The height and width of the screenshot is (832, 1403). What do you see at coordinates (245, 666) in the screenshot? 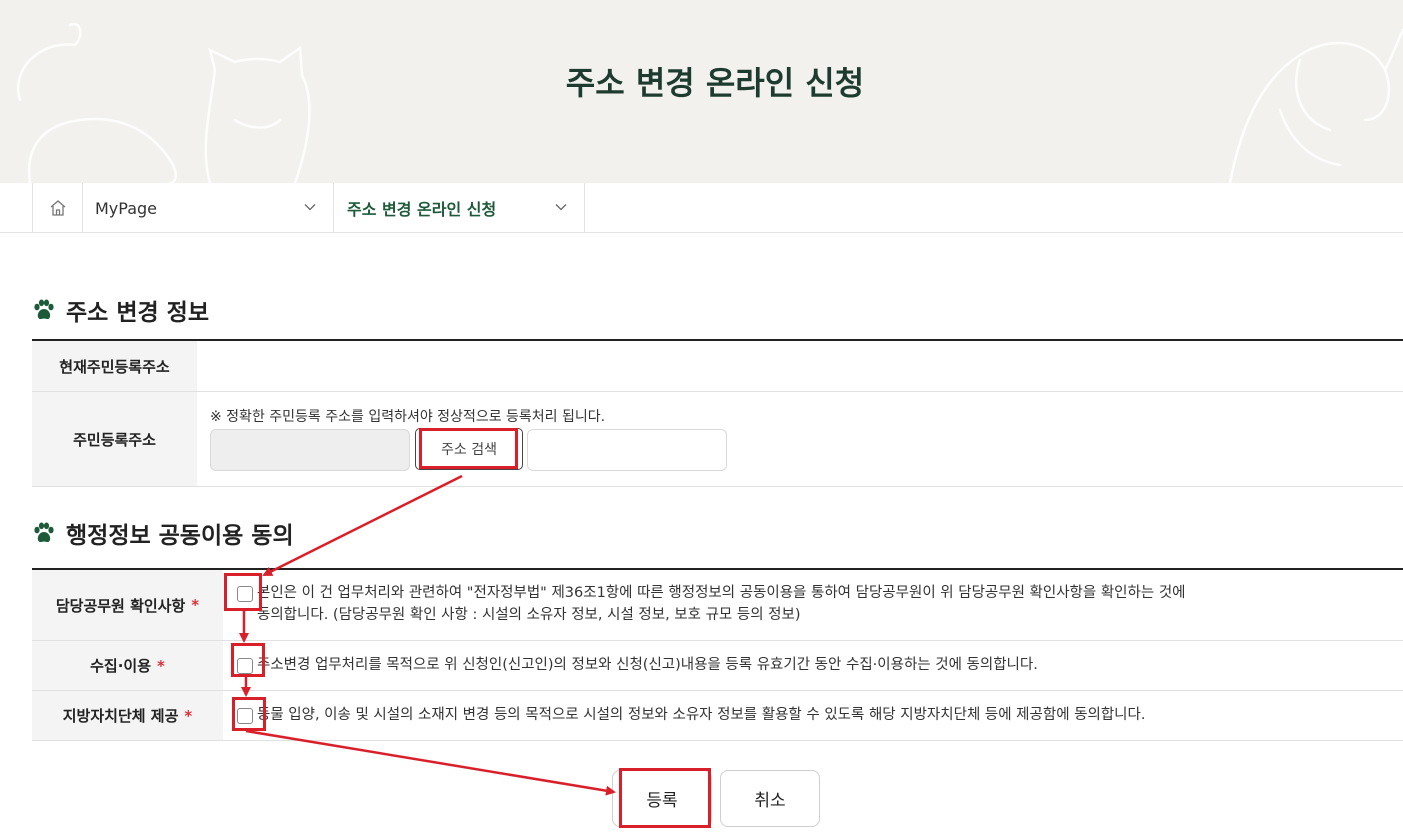
I see `consent-checkbox-collection-use` at bounding box center [245, 666].